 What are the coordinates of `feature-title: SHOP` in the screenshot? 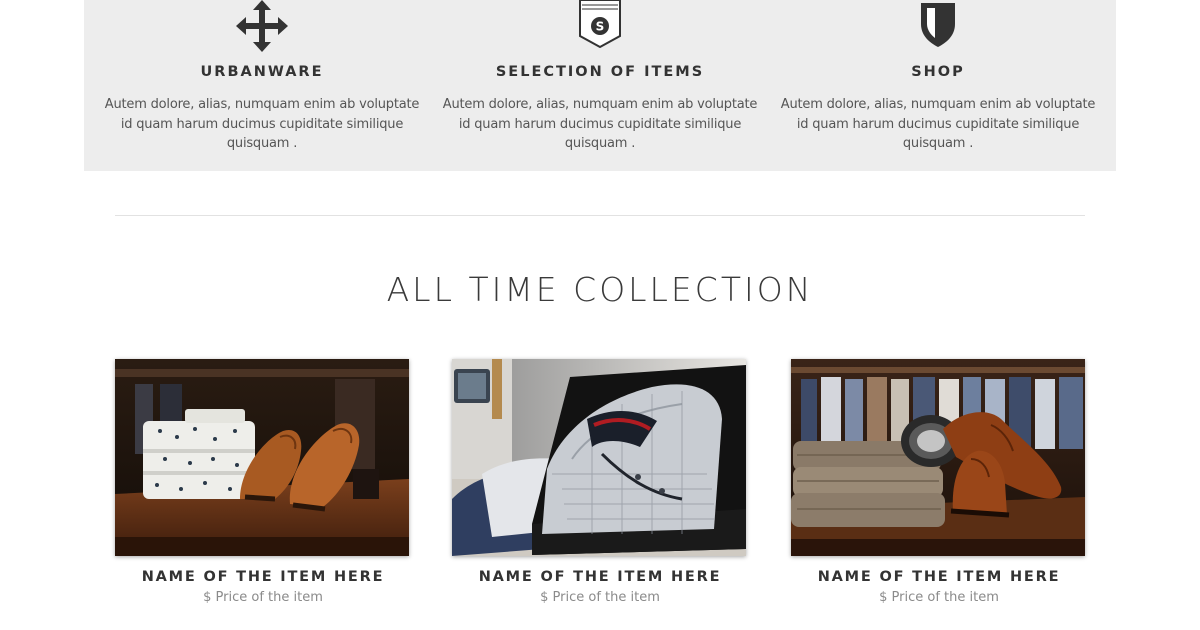 It's located at (938, 72).